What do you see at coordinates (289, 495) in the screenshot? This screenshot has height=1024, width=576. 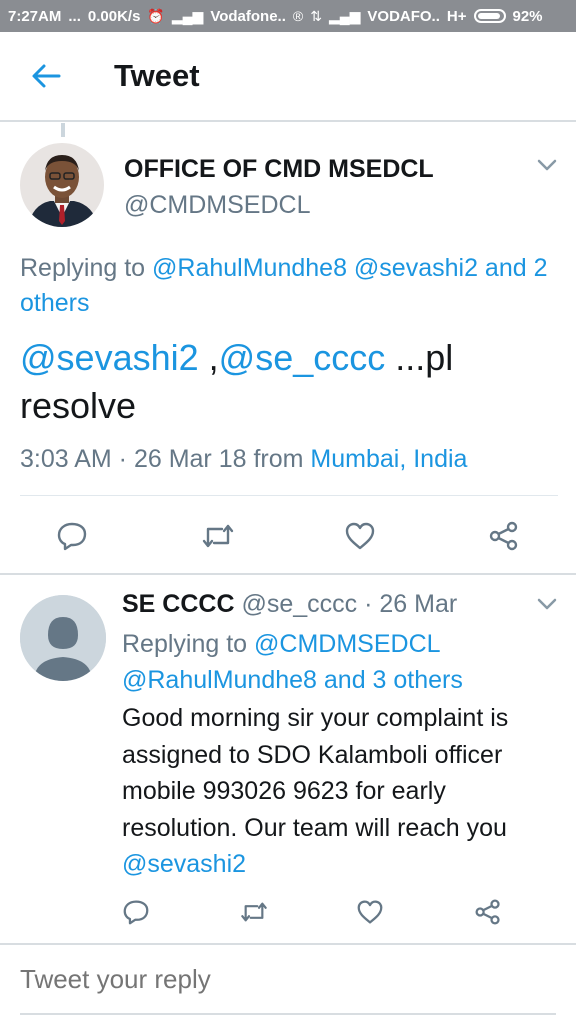 I see `divider` at bounding box center [289, 495].